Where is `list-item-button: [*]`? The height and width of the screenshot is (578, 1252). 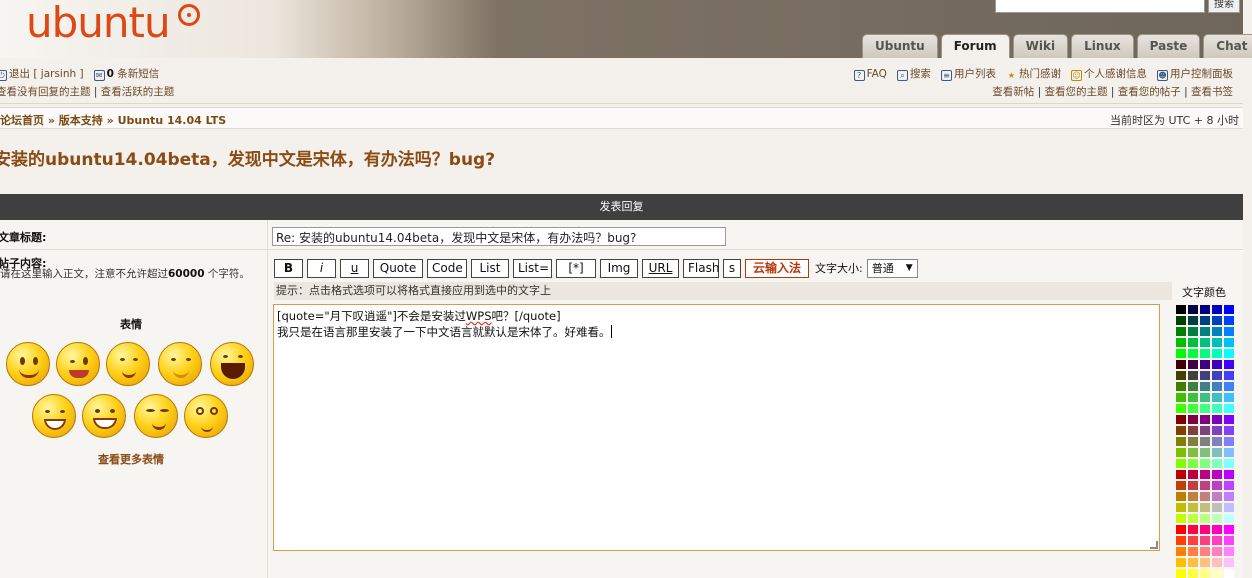 list-item-button: [*] is located at coordinates (576, 268).